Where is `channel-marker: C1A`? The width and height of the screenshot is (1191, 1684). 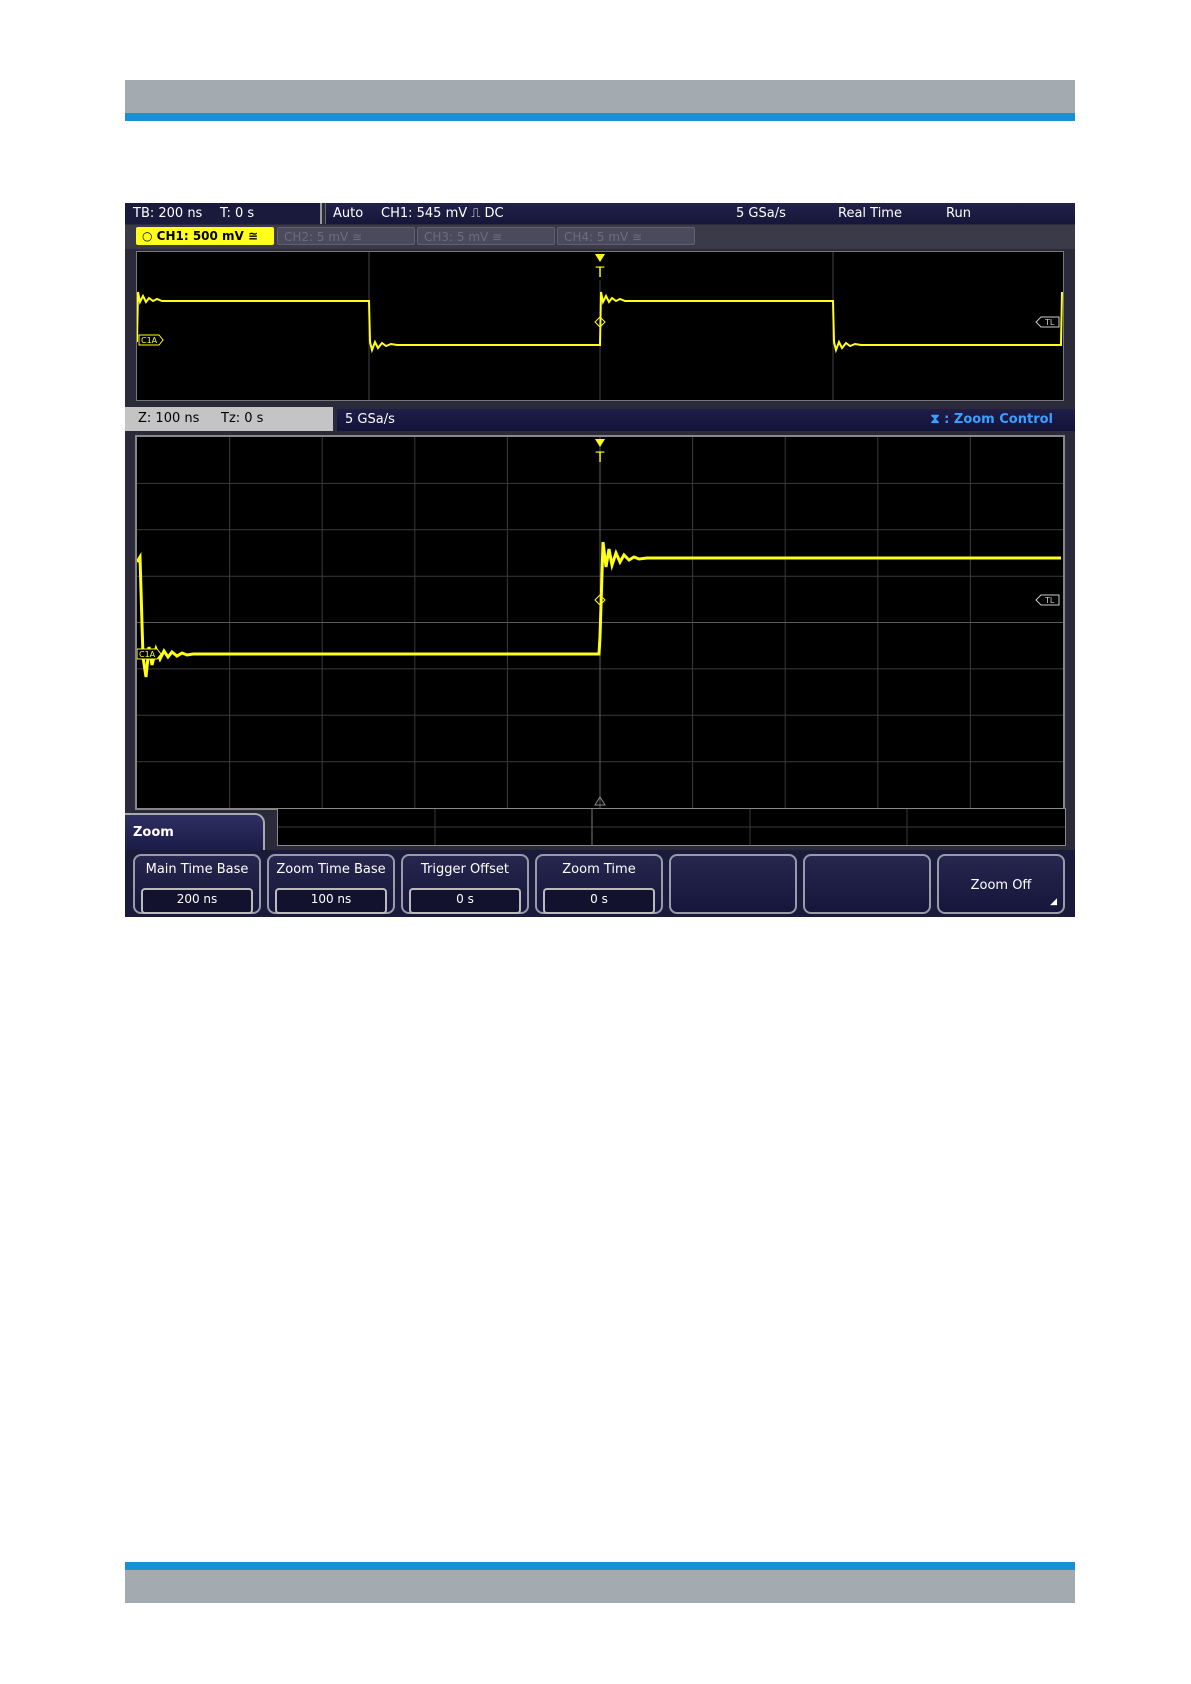
channel-marker: C1A is located at coordinates (149, 340).